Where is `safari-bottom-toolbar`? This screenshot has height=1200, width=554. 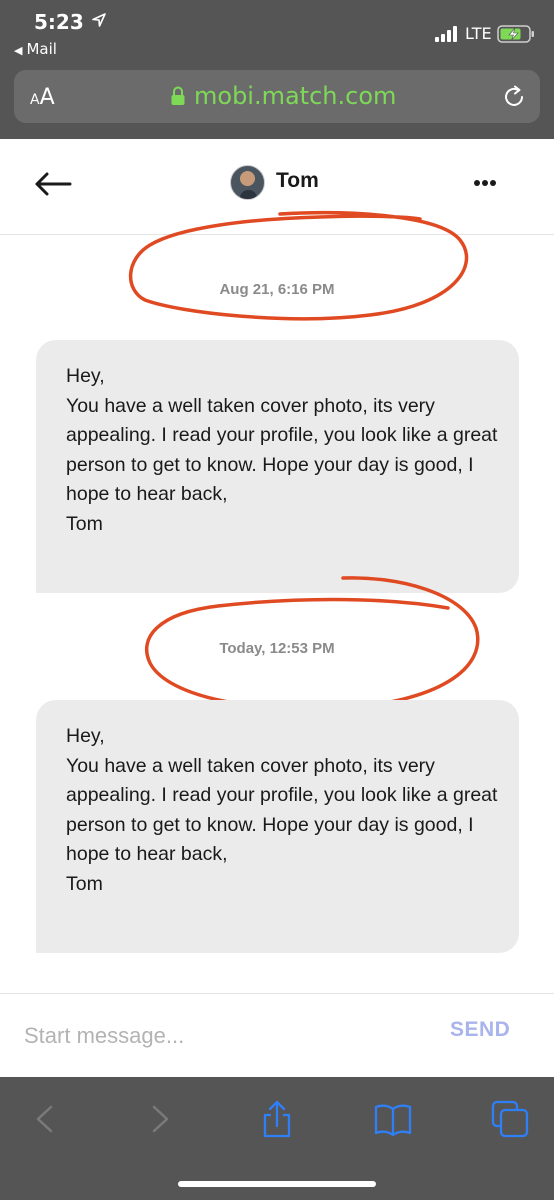 safari-bottom-toolbar is located at coordinates (277, 1138).